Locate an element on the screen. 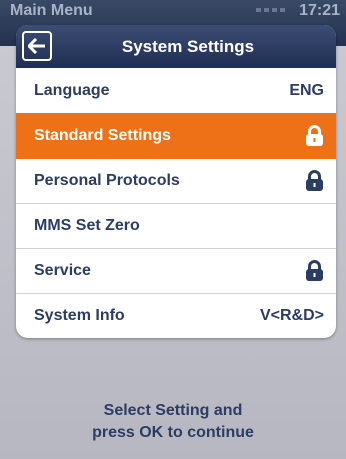 This screenshot has height=459, width=346. menu-item-personal-protocols: Personal Protocols is located at coordinates (176, 180).